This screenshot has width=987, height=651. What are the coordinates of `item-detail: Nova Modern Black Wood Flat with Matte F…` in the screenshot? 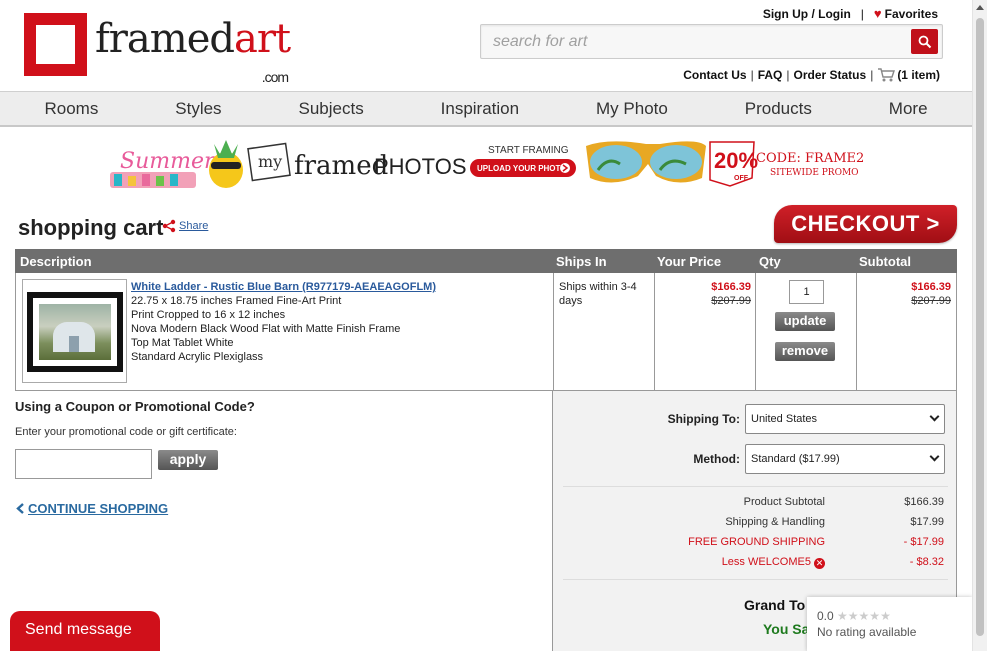 It's located at (266, 329).